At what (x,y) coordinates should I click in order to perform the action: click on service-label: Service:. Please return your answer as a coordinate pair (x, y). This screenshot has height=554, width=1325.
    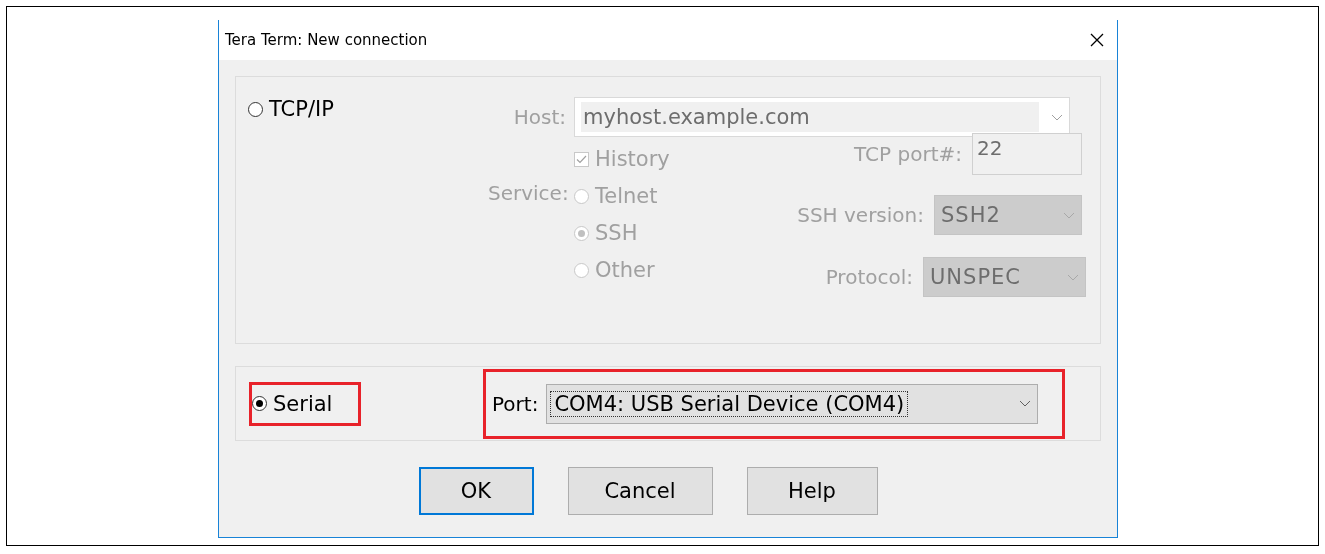
    Looking at the image, I should click on (527, 194).